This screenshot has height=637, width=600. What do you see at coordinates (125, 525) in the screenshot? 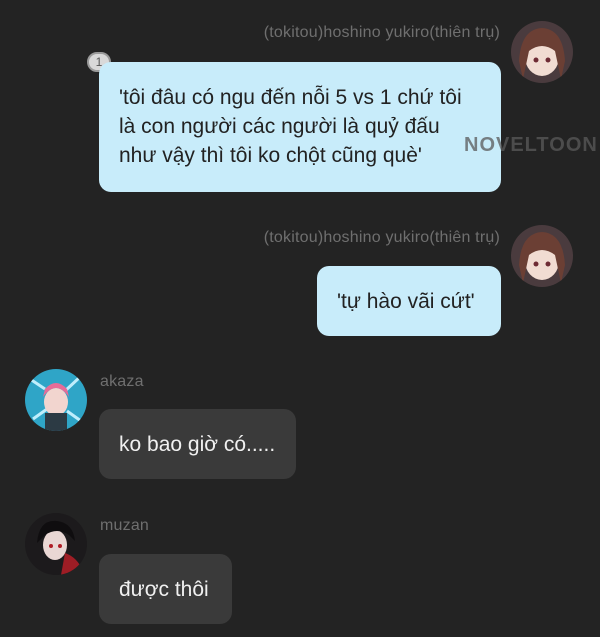
I see `sender-name: muzan` at bounding box center [125, 525].